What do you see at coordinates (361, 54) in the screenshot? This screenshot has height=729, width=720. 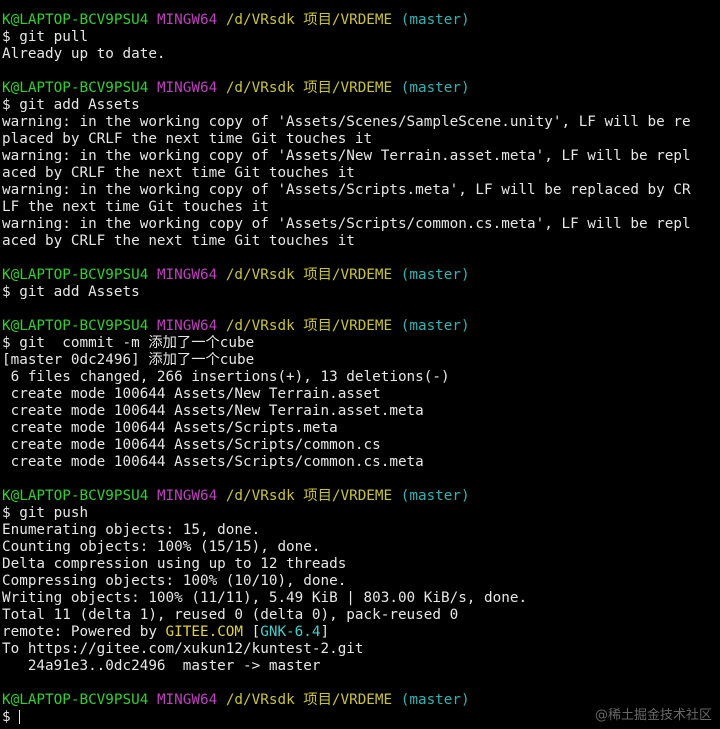 I see `terminal-line-output: Already up to date.` at bounding box center [361, 54].